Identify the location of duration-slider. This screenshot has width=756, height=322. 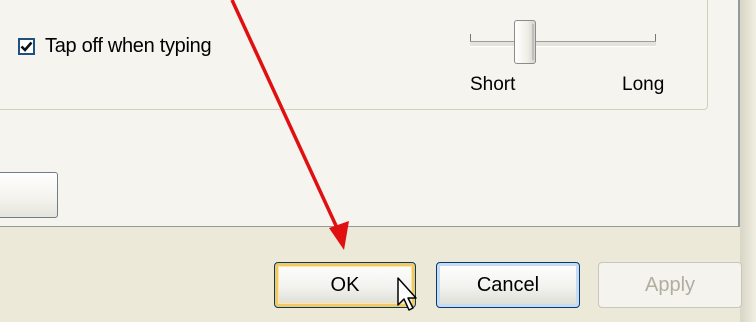
(563, 41).